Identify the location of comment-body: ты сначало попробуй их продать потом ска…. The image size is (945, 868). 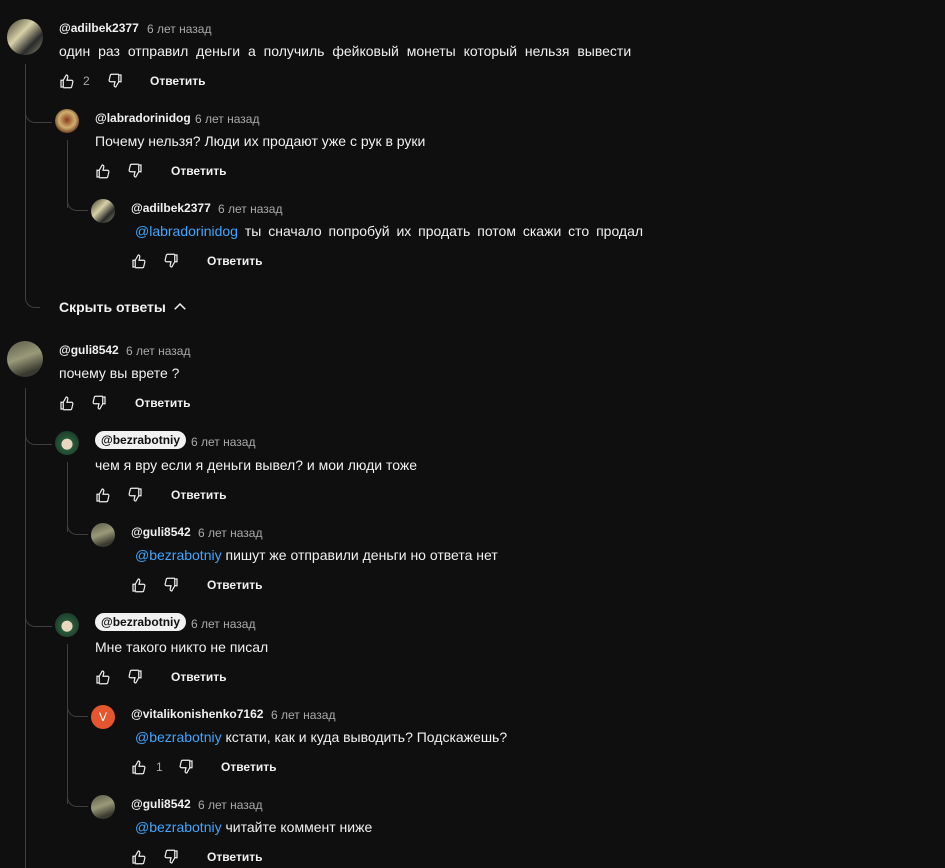
(444, 231).